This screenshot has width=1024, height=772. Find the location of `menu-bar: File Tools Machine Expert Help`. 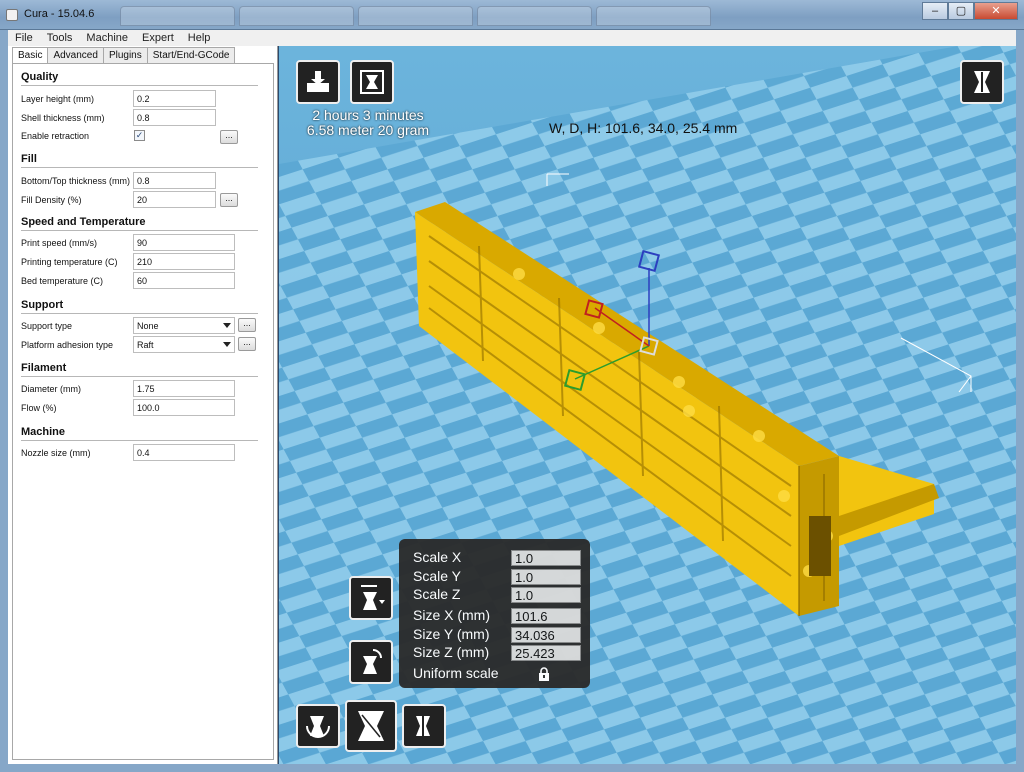

menu-bar: File Tools Machine Expert Help is located at coordinates (512, 38).